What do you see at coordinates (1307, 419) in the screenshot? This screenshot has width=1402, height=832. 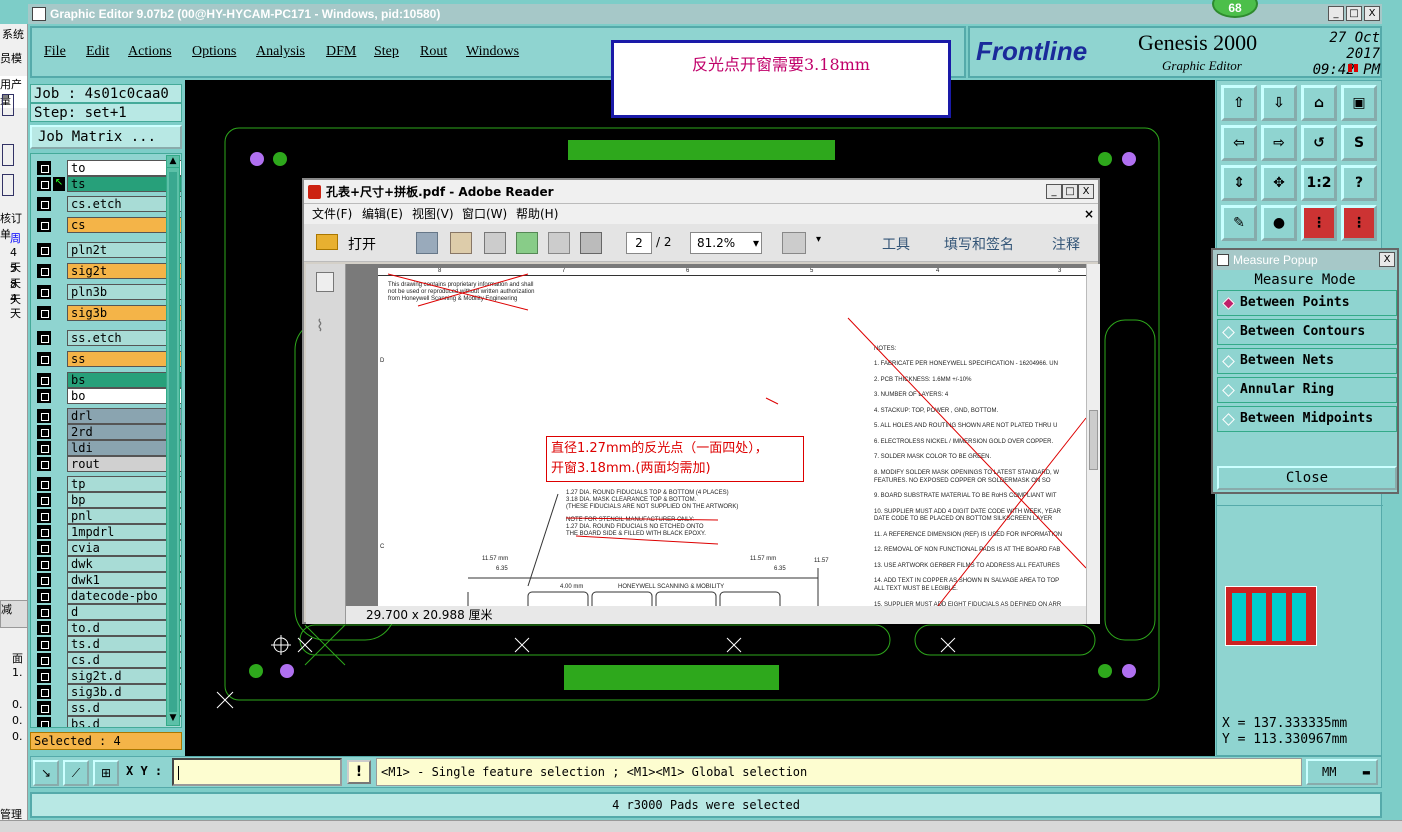 I see `between-midpoints-option: Between Midpoints` at bounding box center [1307, 419].